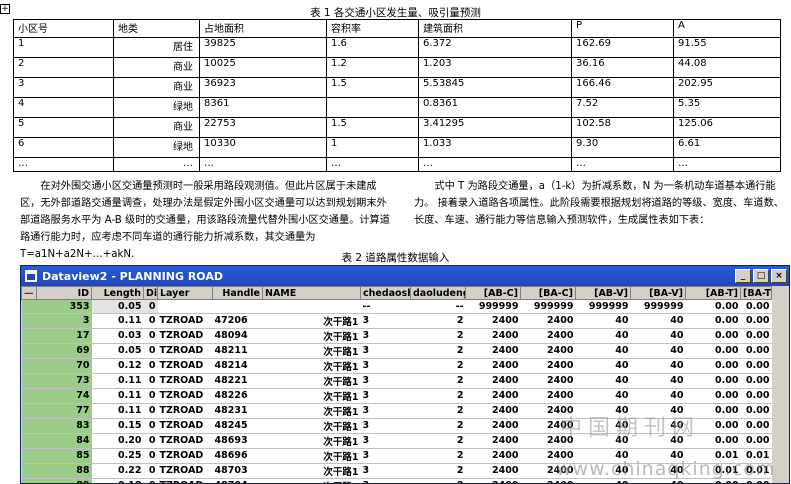  Describe the element at coordinates (64, 411) in the screenshot. I see `table-cell: 77` at that location.